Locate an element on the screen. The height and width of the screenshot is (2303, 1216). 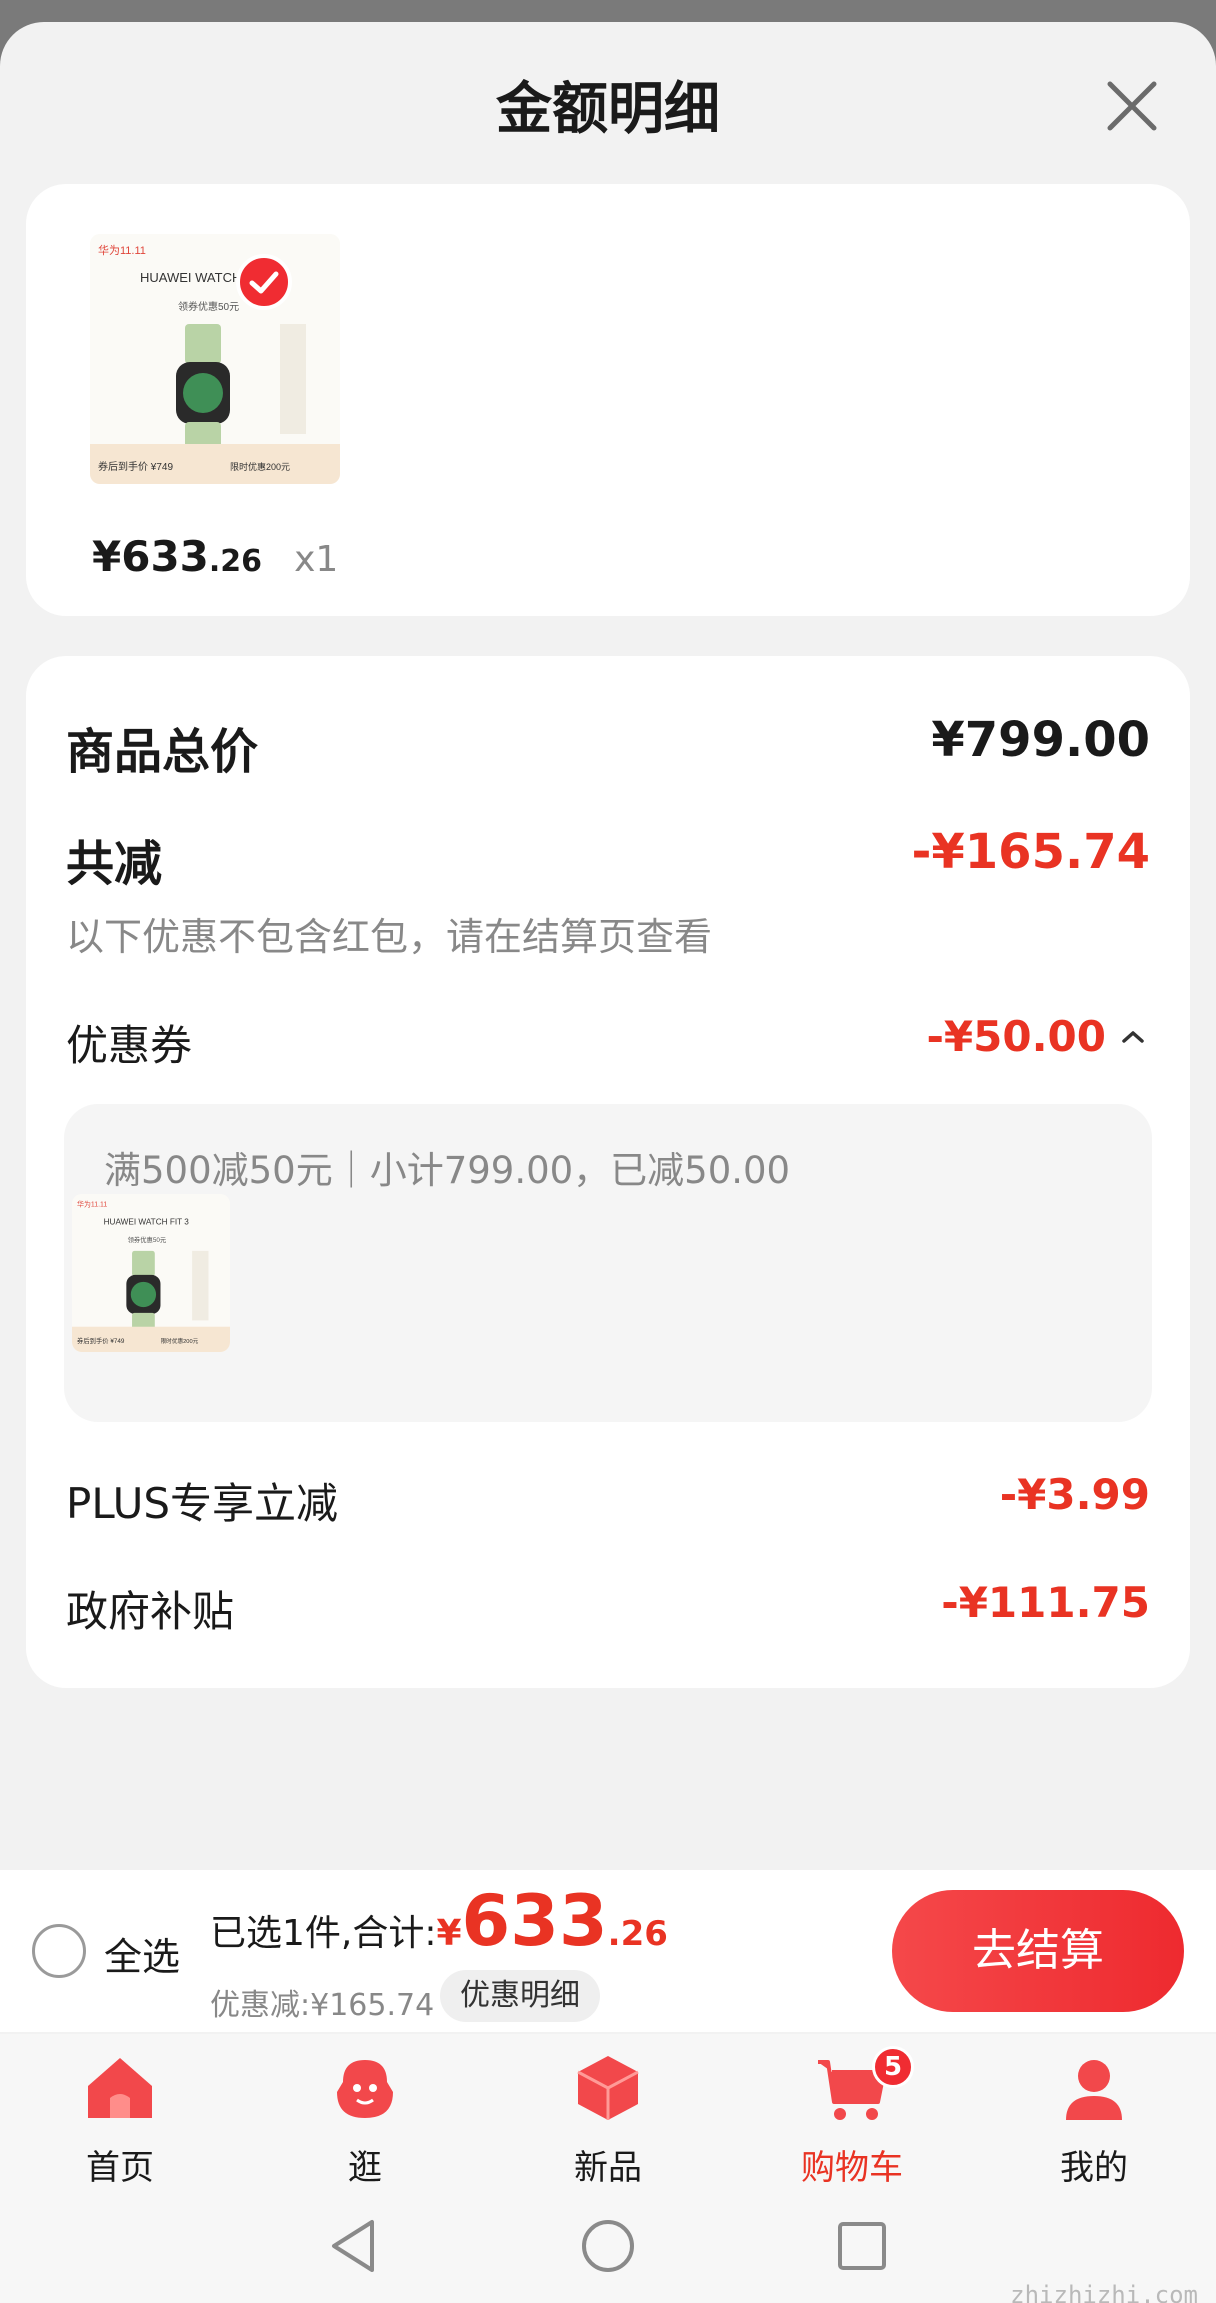
product-price: ¥633 .26 x1 is located at coordinates (215, 556).